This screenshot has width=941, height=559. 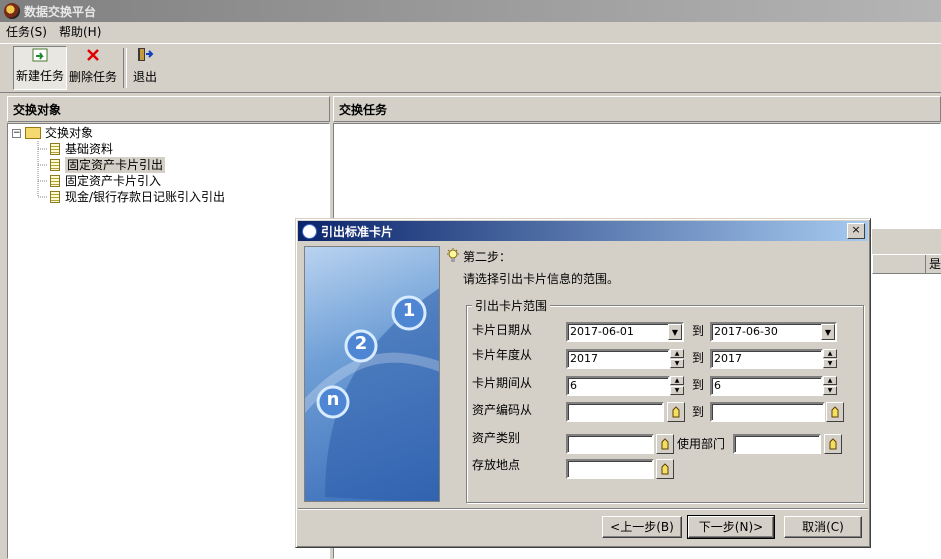 What do you see at coordinates (470, 11) in the screenshot?
I see `window-title-bar: 数据交换平台` at bounding box center [470, 11].